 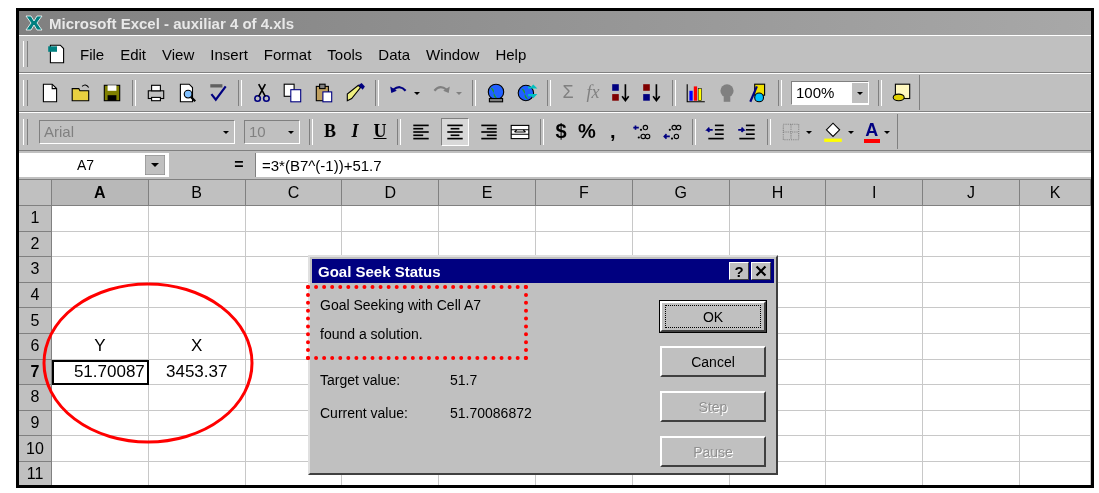 What do you see at coordinates (1055, 193) in the screenshot?
I see `column-header: K` at bounding box center [1055, 193].